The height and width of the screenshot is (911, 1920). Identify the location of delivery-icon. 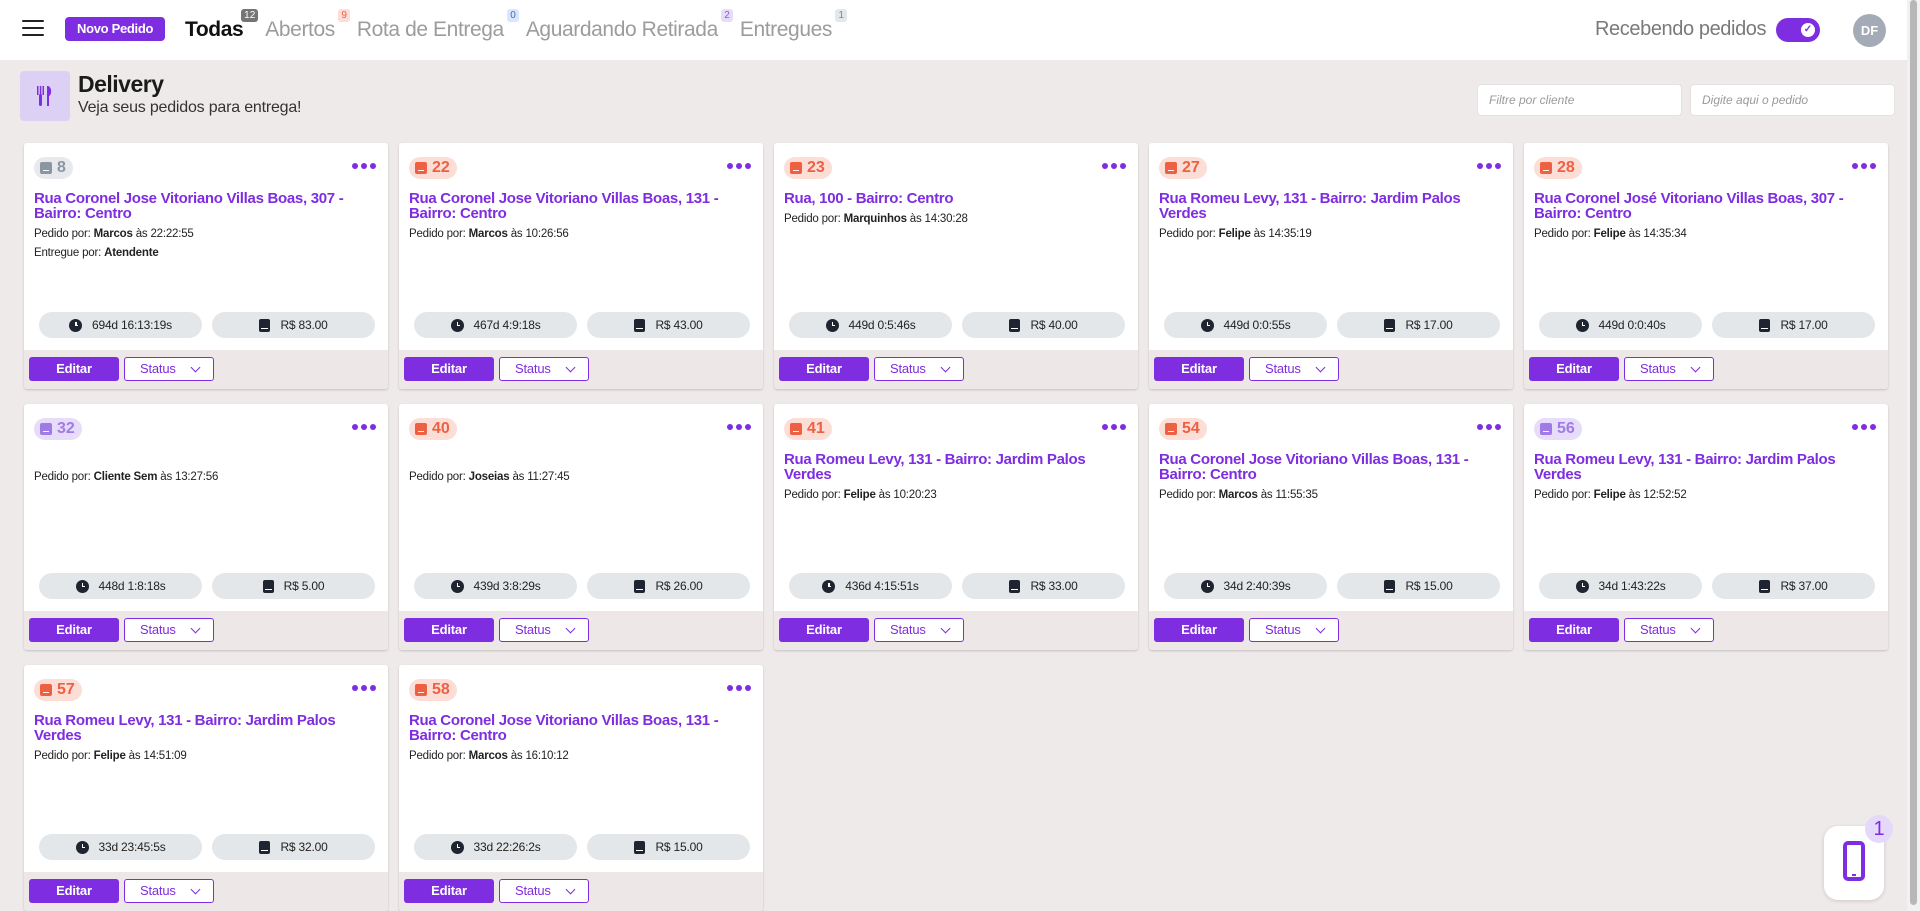
(45, 96).